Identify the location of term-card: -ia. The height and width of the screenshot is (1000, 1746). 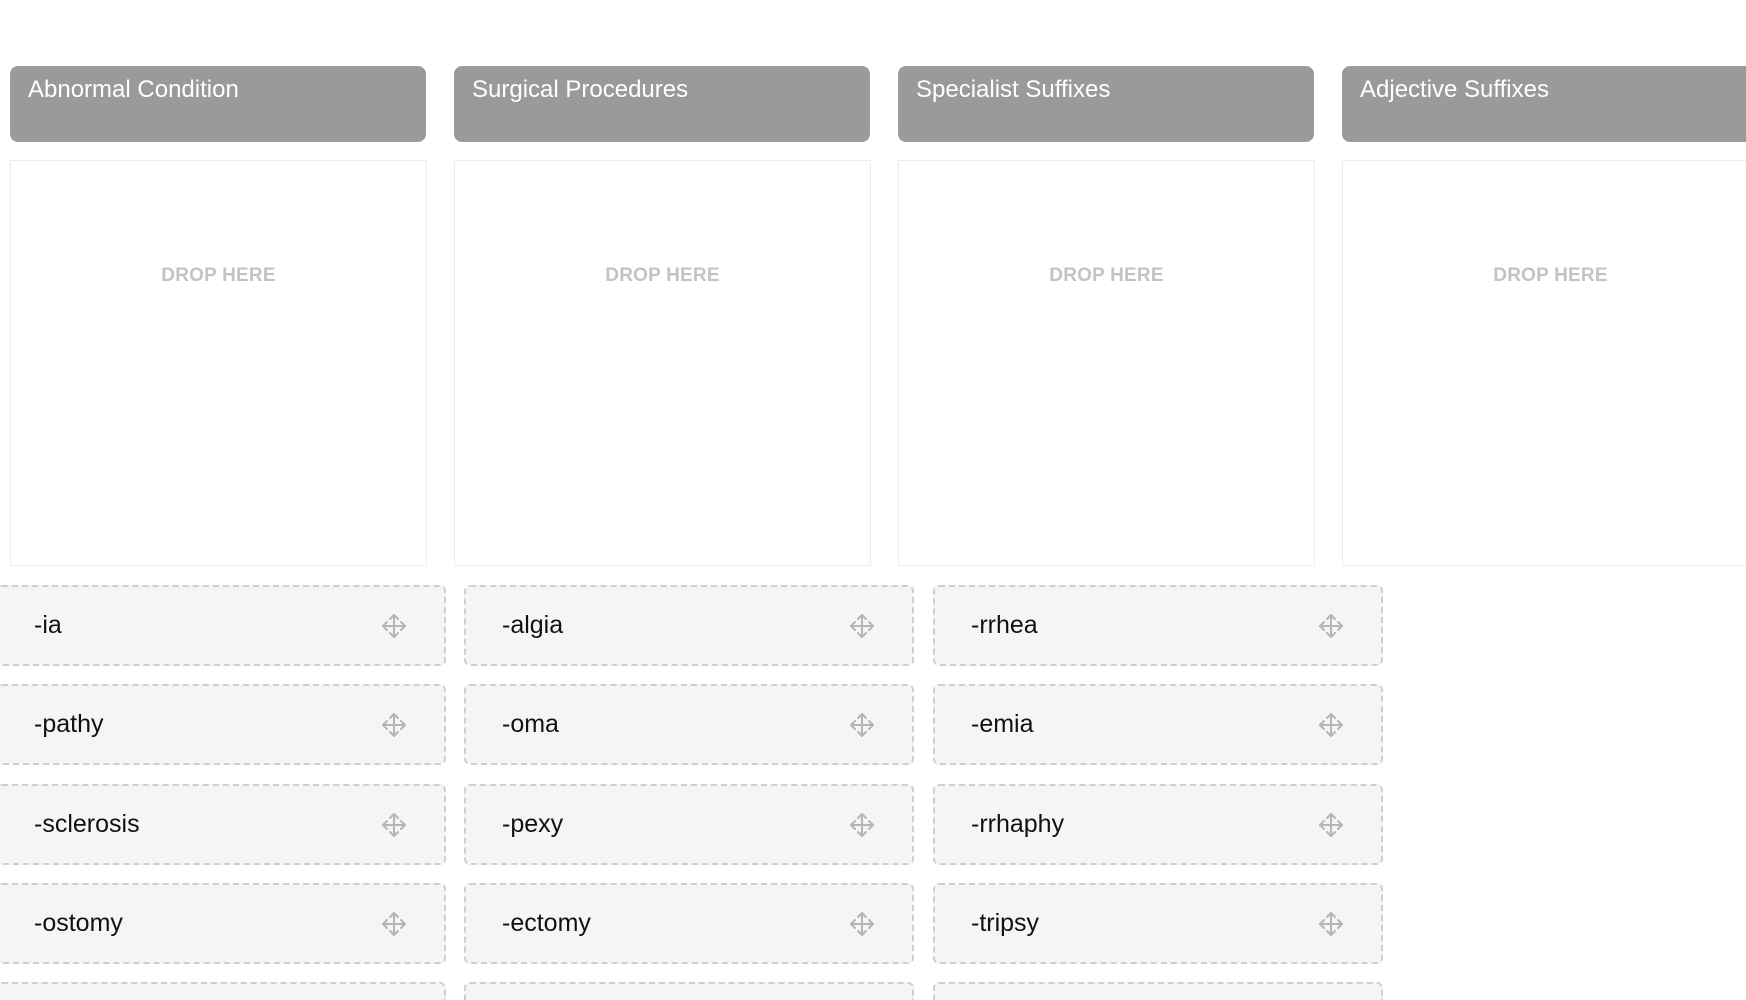
(223, 625).